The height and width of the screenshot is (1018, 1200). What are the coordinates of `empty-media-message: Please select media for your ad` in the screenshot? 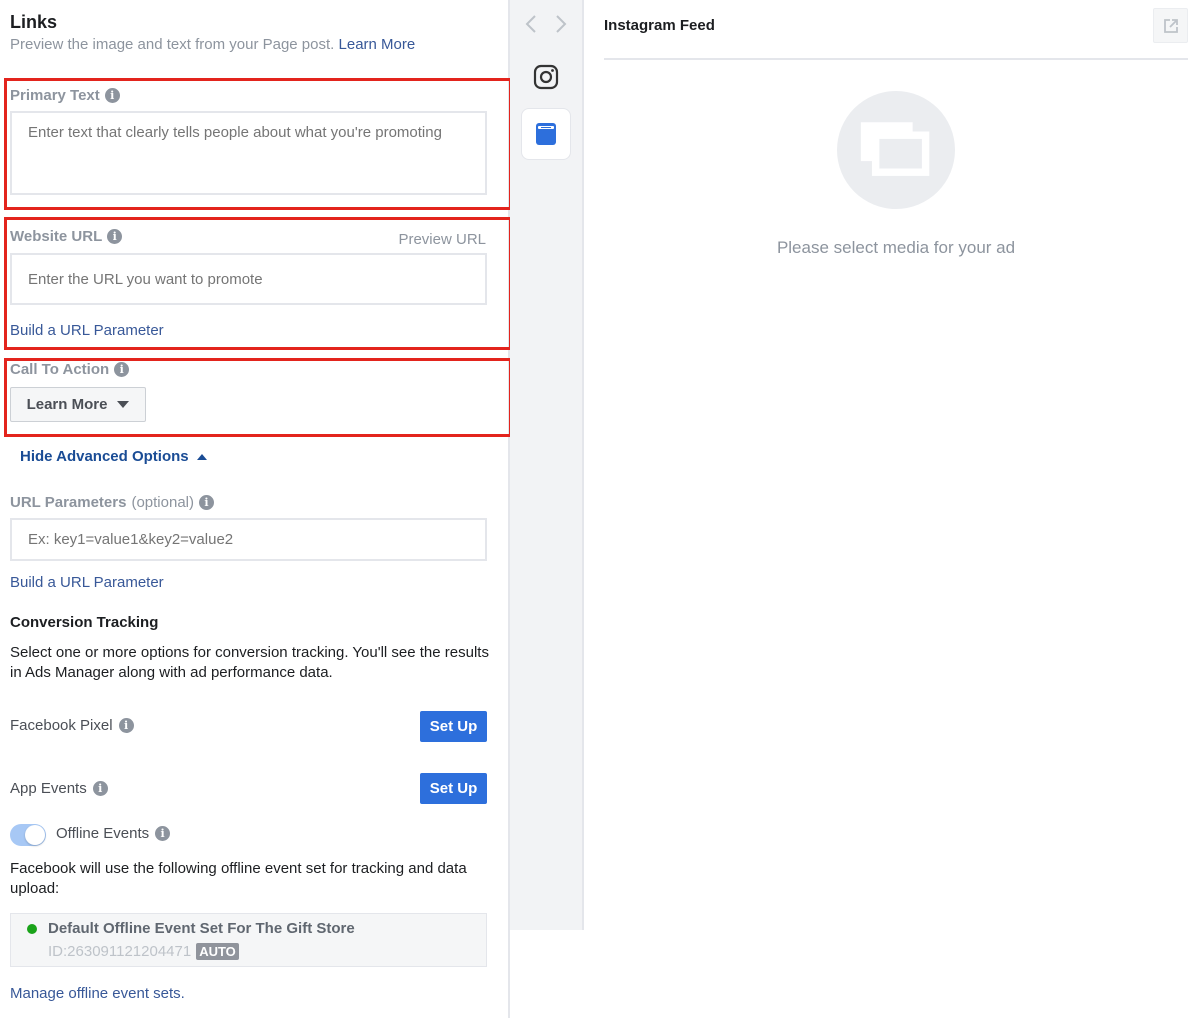 It's located at (896, 247).